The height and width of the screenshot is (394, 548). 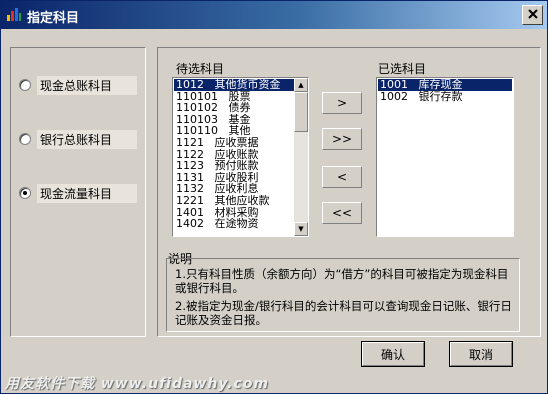 I want to click on cancel-button: 取消, so click(x=481, y=354).